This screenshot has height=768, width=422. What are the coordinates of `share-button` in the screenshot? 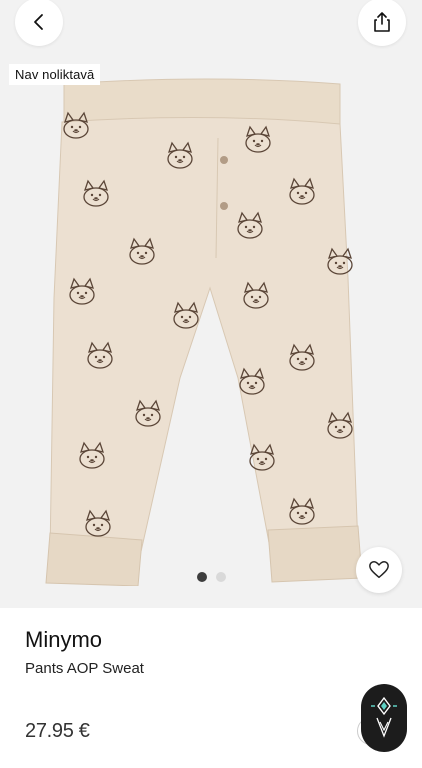 It's located at (382, 23).